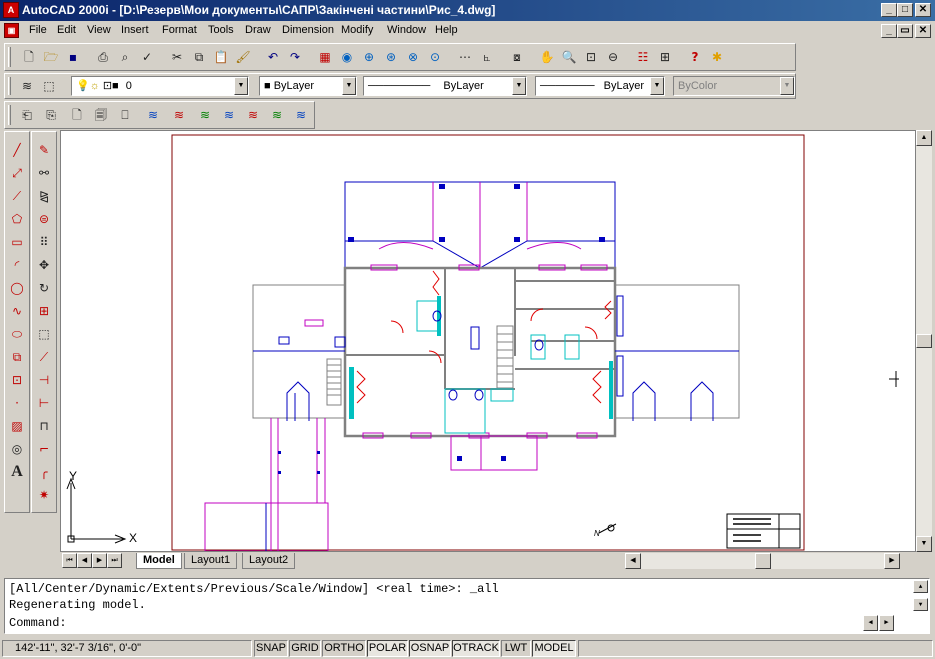 The image size is (935, 659). What do you see at coordinates (889, 10) in the screenshot?
I see `minimize-button: _` at bounding box center [889, 10].